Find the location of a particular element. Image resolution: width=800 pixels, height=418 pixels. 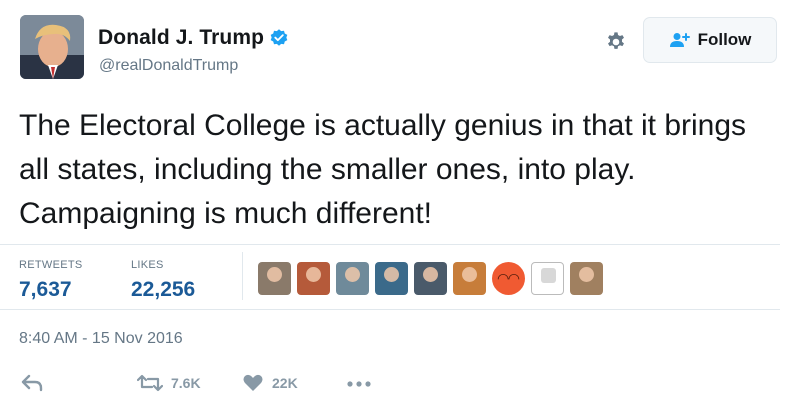

follow-button: Follow is located at coordinates (710, 40).